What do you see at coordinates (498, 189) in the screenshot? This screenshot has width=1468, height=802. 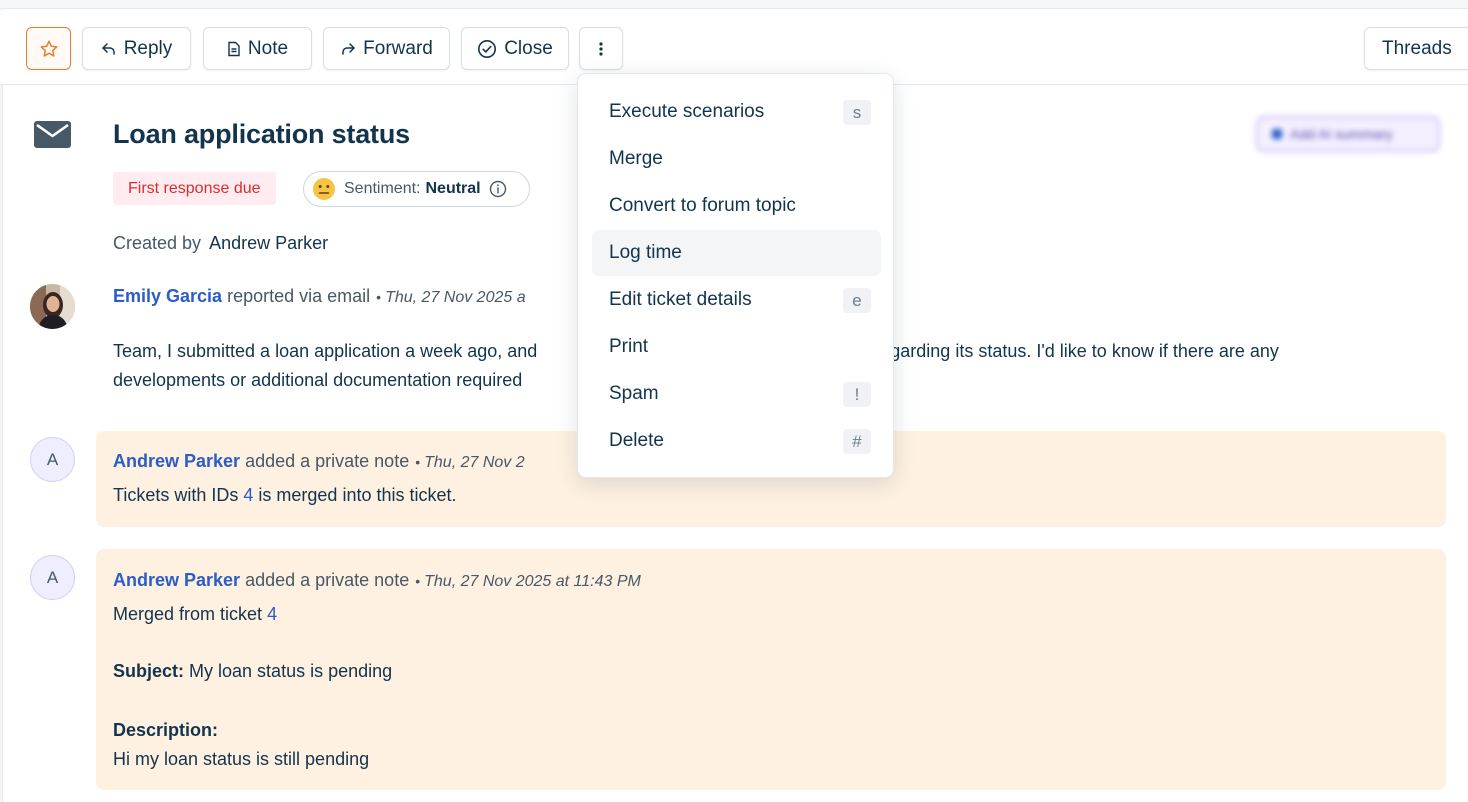 I see `info-icon` at bounding box center [498, 189].